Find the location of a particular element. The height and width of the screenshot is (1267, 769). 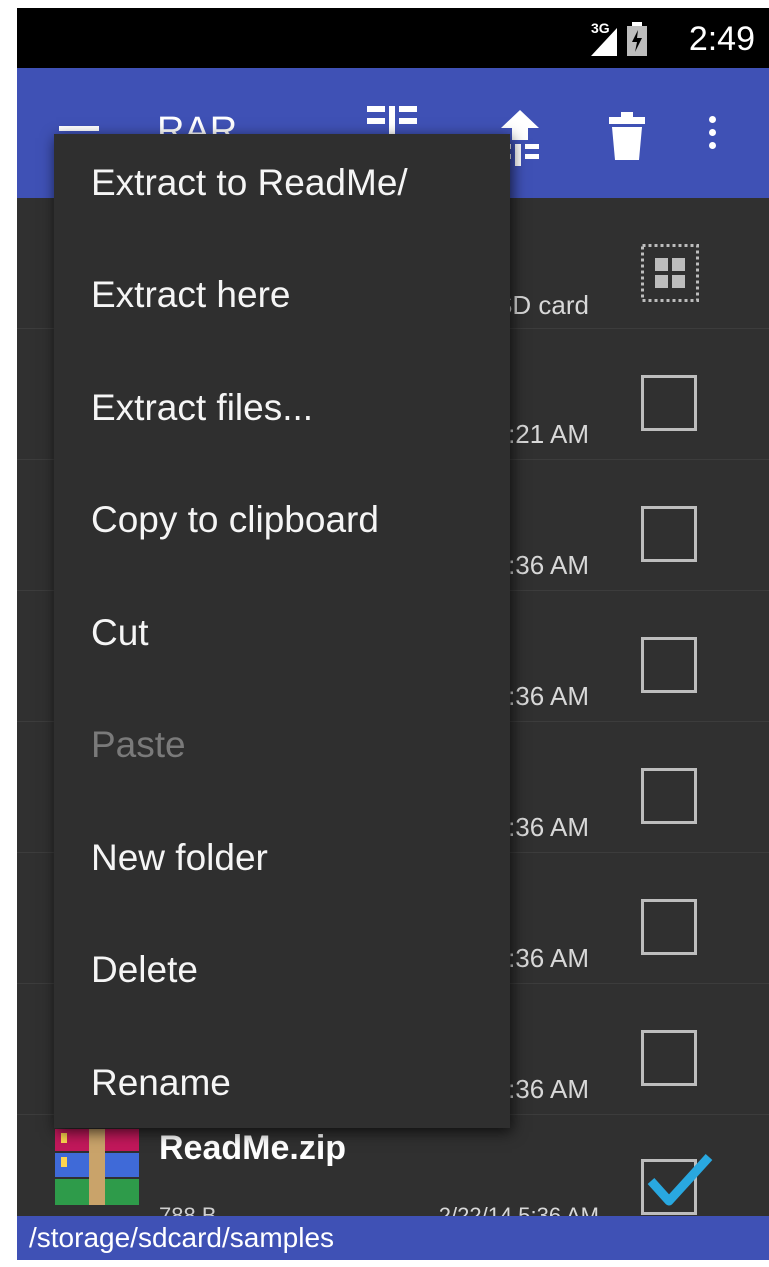

menu-item-label: Extract here is located at coordinates (191, 294).